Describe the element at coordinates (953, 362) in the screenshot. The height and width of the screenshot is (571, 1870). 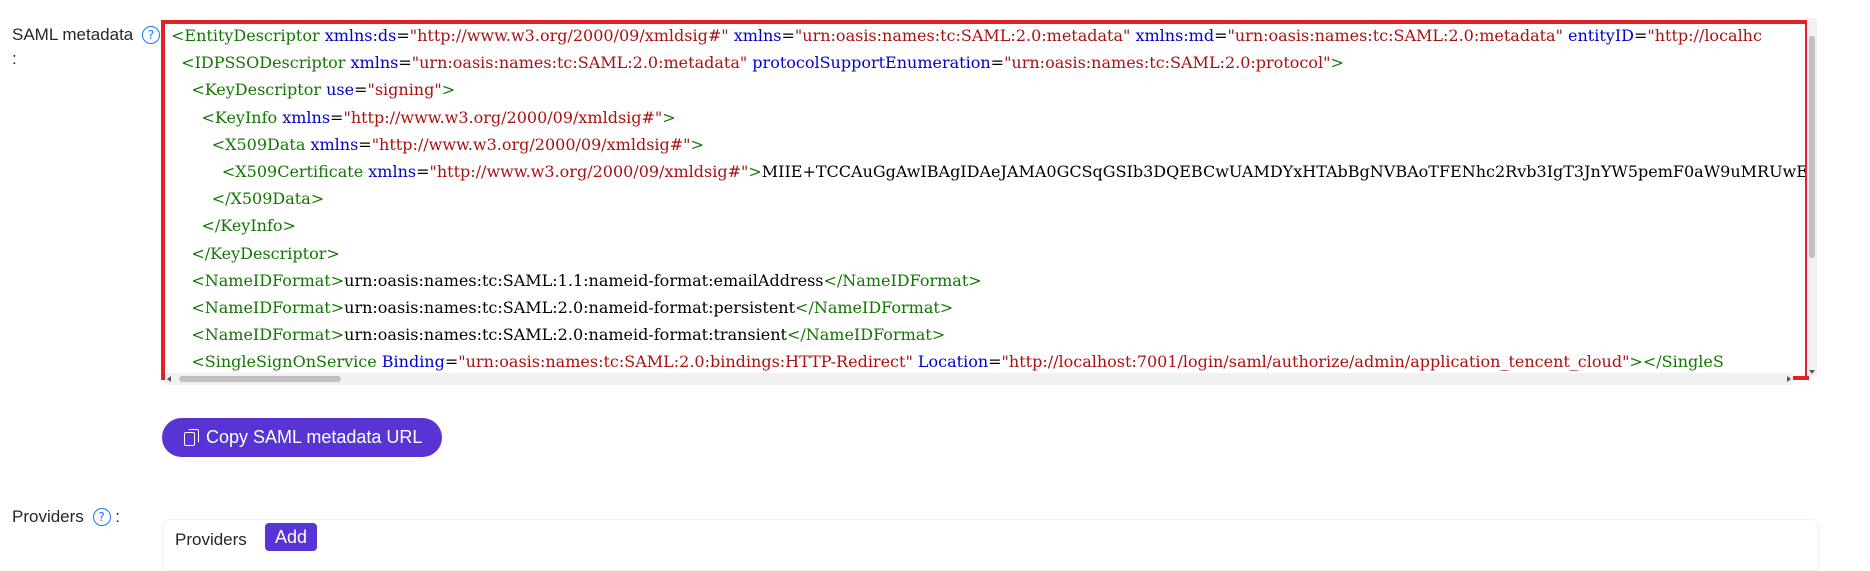
I see `code-token: Location` at that location.